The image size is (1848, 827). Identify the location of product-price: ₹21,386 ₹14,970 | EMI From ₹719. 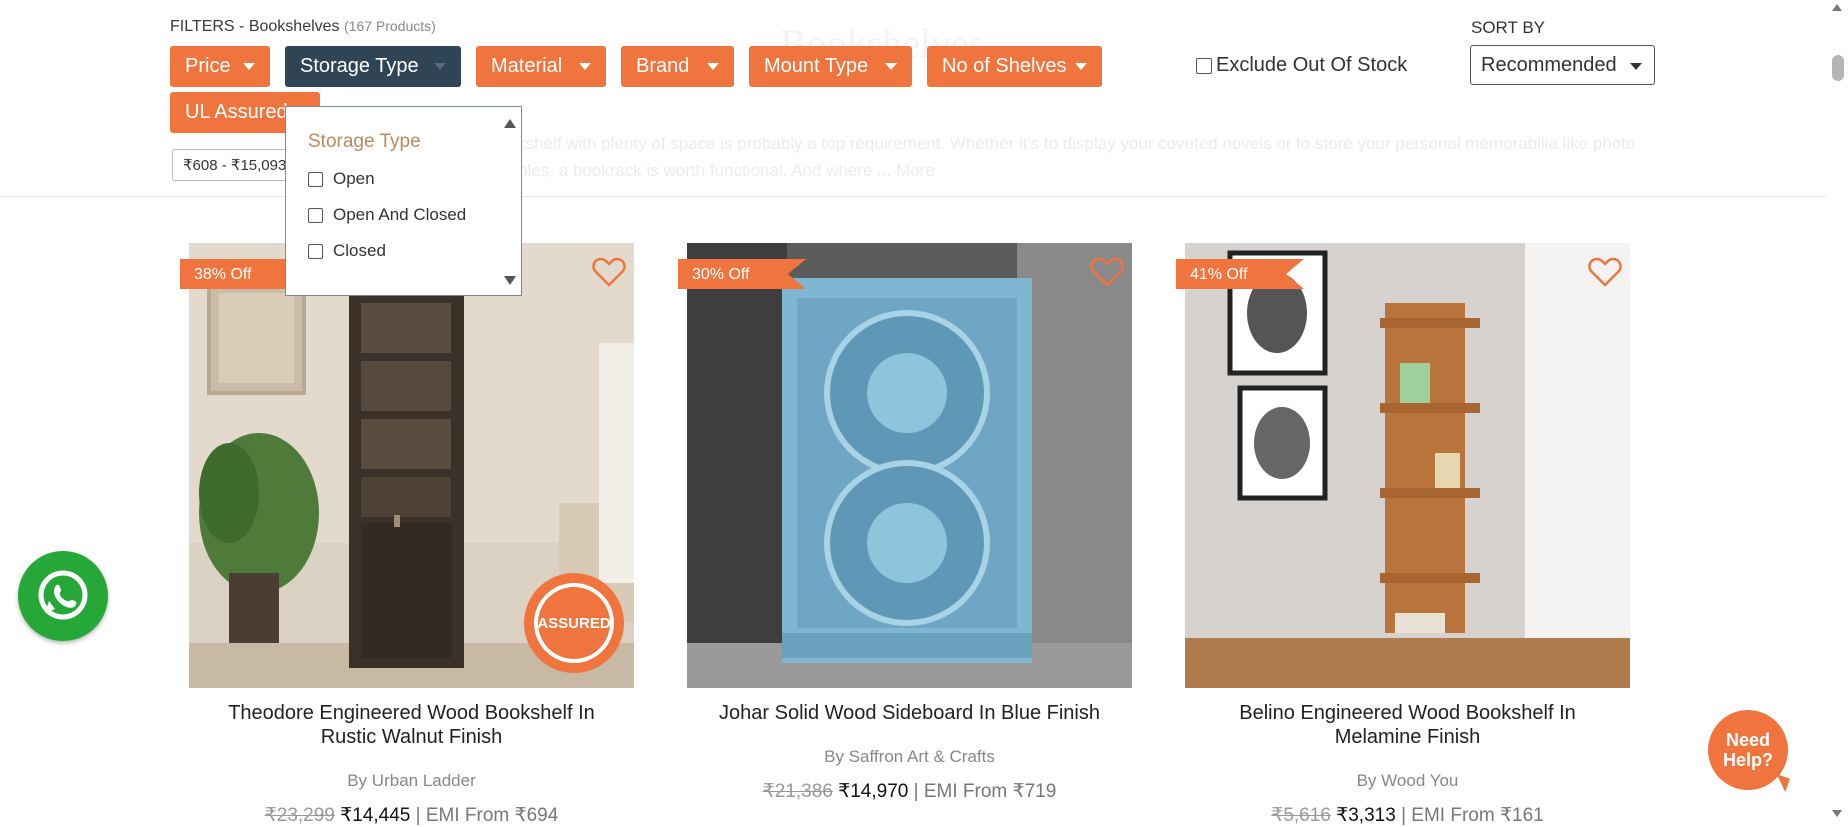
(909, 791).